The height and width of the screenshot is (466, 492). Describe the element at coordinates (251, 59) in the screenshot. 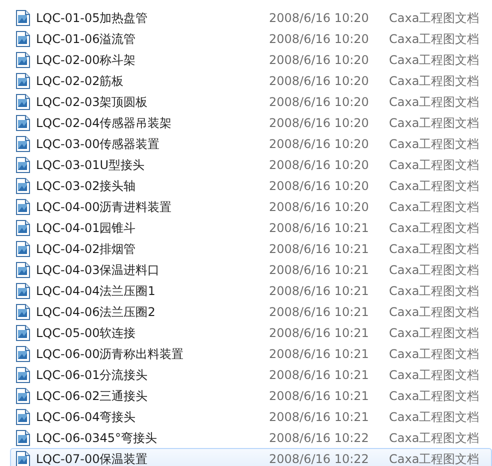

I see `file-row: LQC-02-00称斗架 2008/6/16 10:20 Caxa工程图文档` at that location.